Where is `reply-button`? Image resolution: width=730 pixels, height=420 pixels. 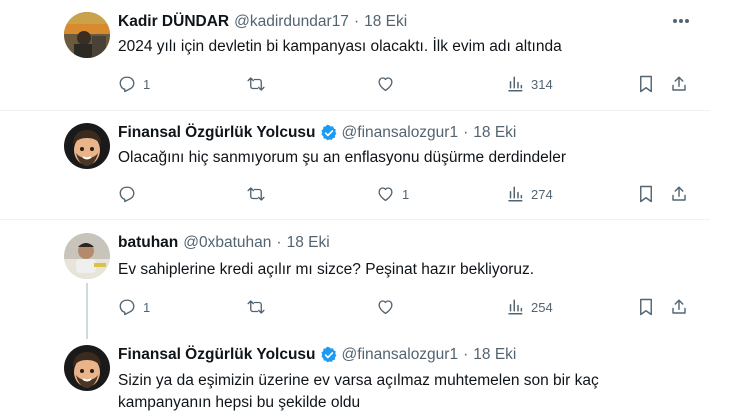 reply-button is located at coordinates (130, 194).